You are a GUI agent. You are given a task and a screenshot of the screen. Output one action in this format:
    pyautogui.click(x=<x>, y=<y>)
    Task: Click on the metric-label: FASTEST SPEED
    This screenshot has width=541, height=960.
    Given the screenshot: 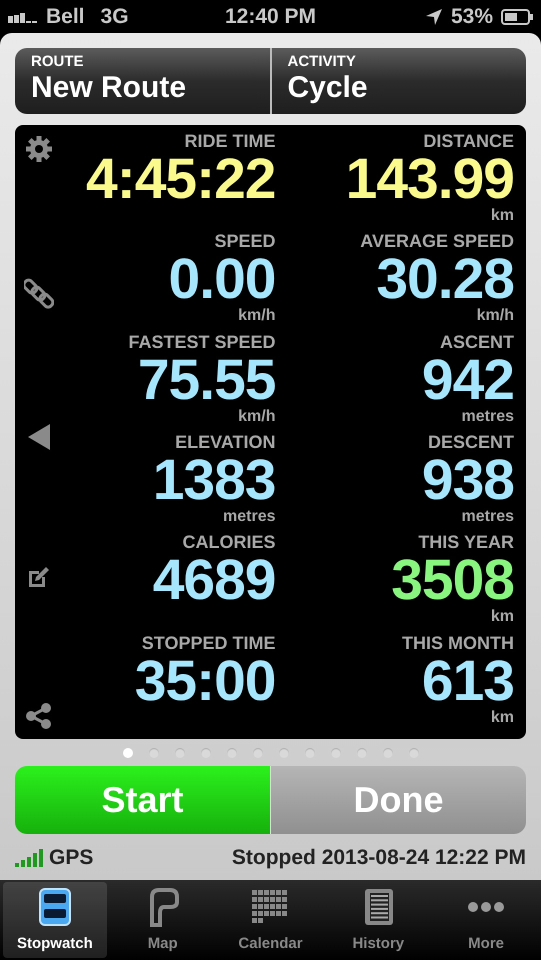 What is the action you would take?
    pyautogui.click(x=202, y=342)
    